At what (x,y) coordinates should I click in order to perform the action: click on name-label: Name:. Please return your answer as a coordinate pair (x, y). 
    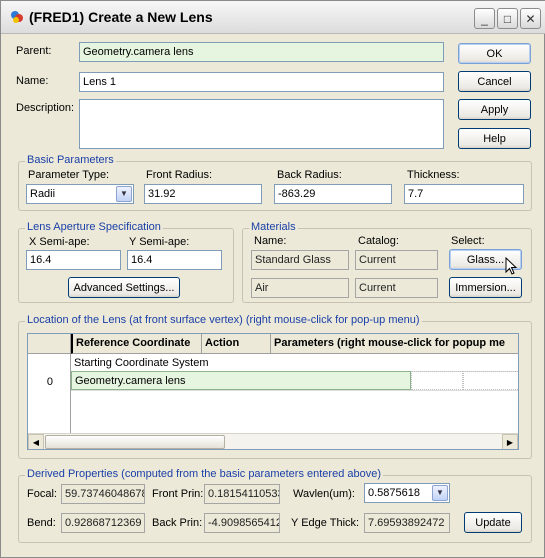
    Looking at the image, I should click on (32, 81).